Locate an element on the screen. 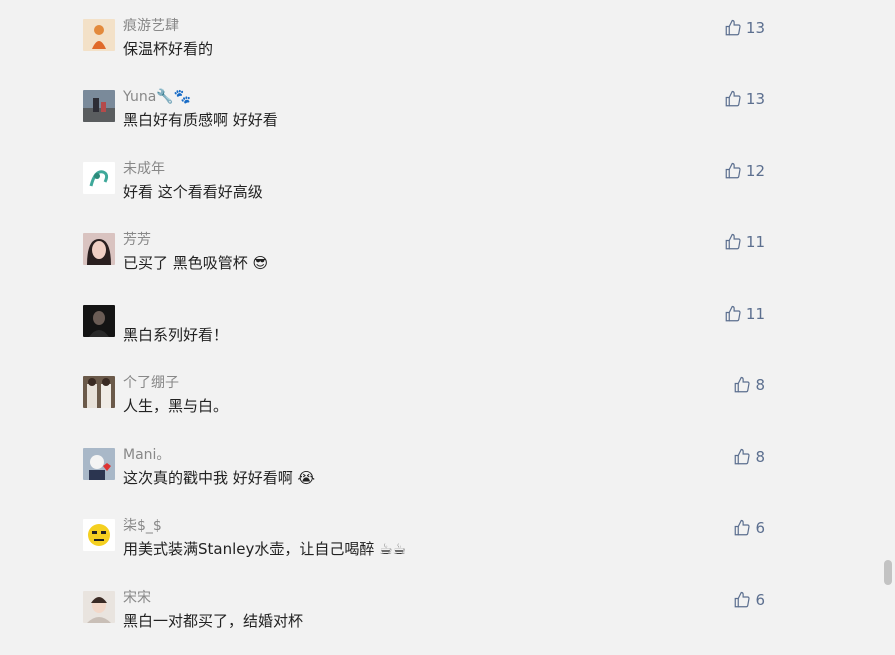  comment-text: 黑白好有质感啊 好好看 is located at coordinates (200, 120).